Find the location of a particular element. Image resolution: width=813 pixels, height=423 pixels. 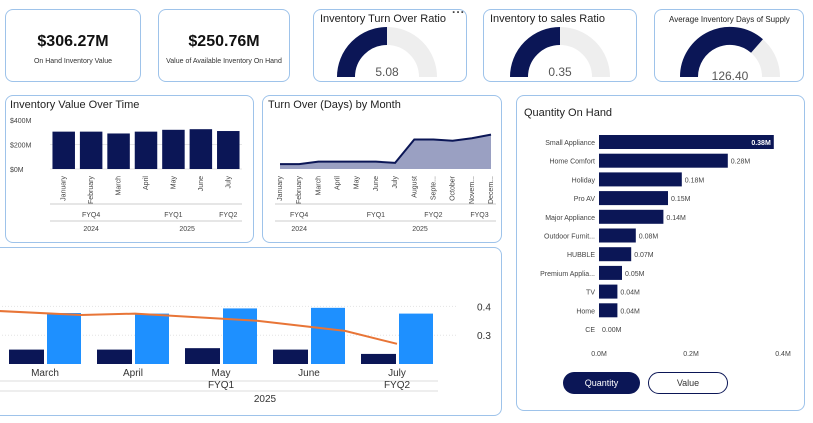

x-tick-label: October is located at coordinates (453, 188).